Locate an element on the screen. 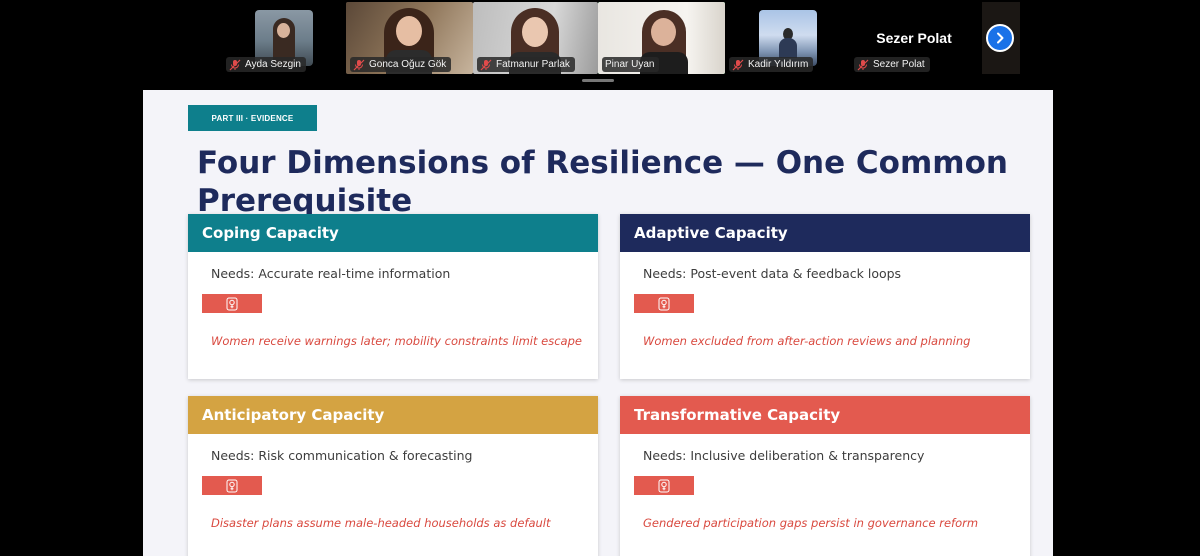  card-header: Coping Capacity is located at coordinates (393, 233).